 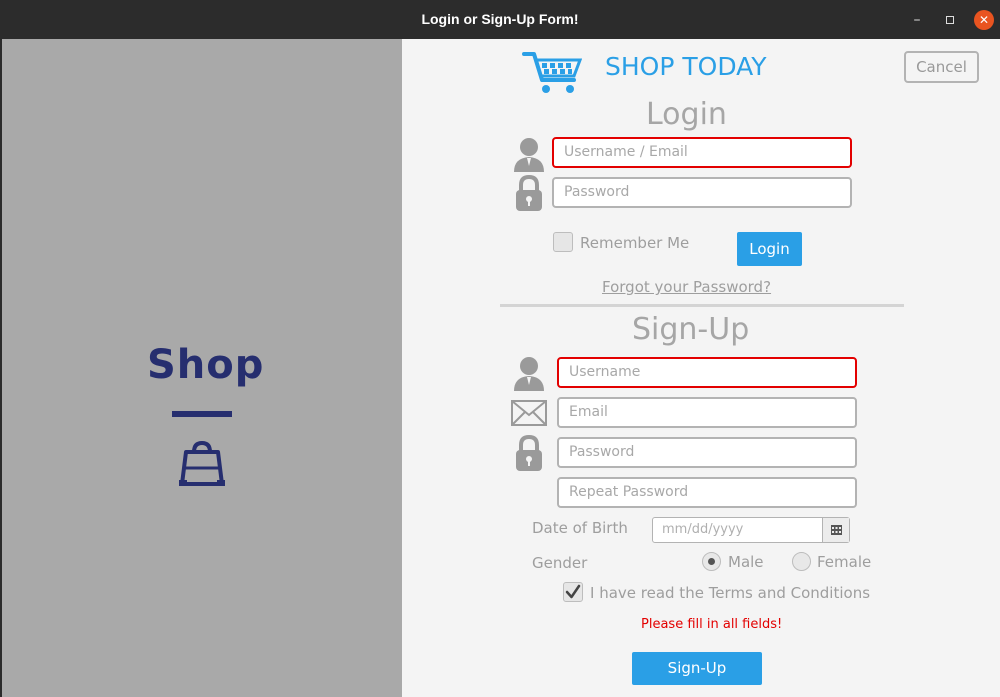 I want to click on shopping-cart-icon, so click(x=552, y=72).